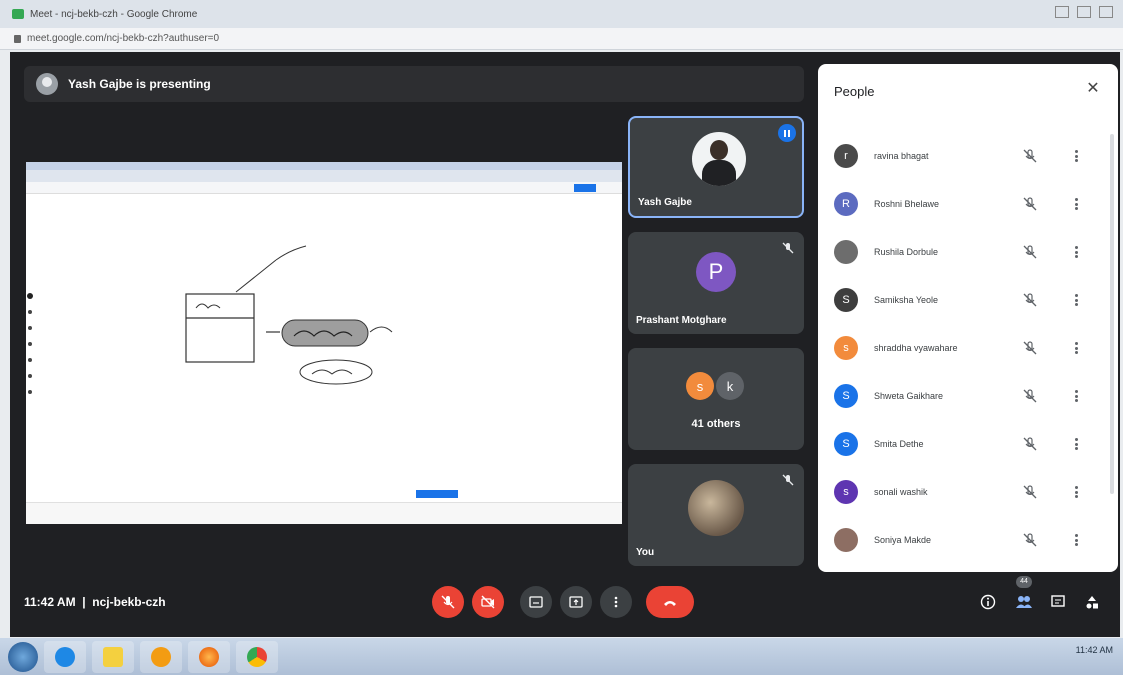 The width and height of the screenshot is (1123, 675). Describe the element at coordinates (561, 14) in the screenshot. I see `browser-titlebar: Meet - ncj-bekb-czh - Google Chrome` at that location.